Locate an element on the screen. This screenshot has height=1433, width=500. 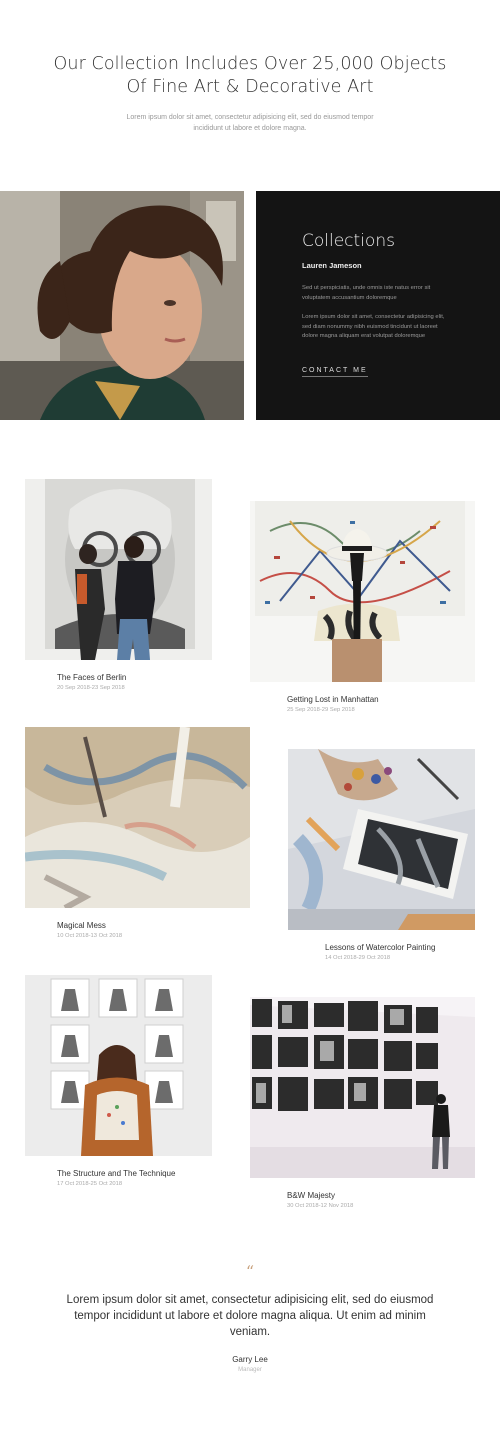
contact-me-link: CONTACT ME is located at coordinates (335, 372).